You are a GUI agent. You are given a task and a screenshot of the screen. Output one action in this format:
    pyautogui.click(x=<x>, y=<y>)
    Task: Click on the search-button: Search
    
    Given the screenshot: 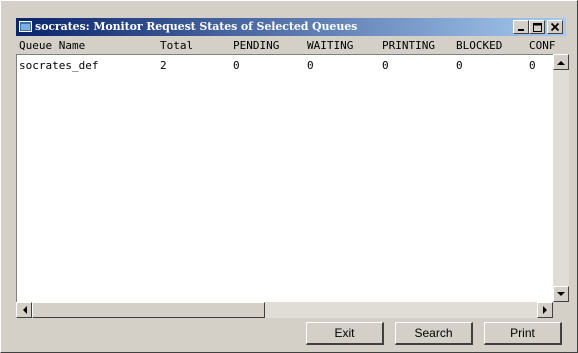 What is the action you would take?
    pyautogui.click(x=434, y=333)
    